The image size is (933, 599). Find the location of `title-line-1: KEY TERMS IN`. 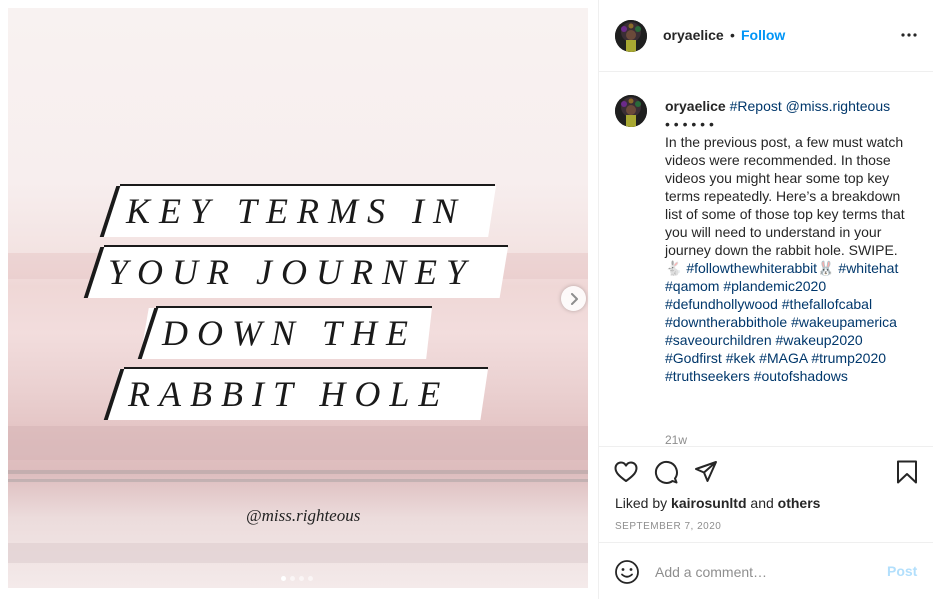

title-line-1: KEY TERMS IN is located at coordinates (296, 211).